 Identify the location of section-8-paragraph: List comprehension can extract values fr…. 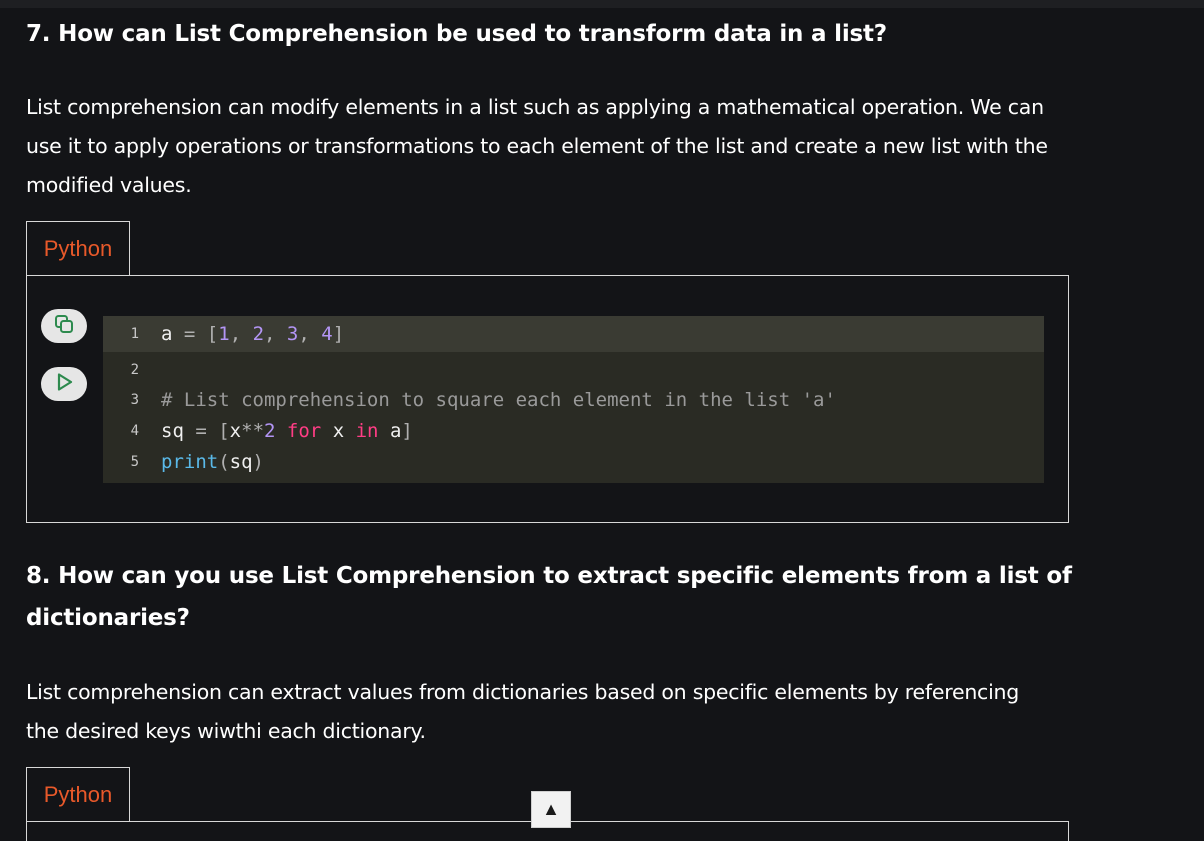
(523, 711).